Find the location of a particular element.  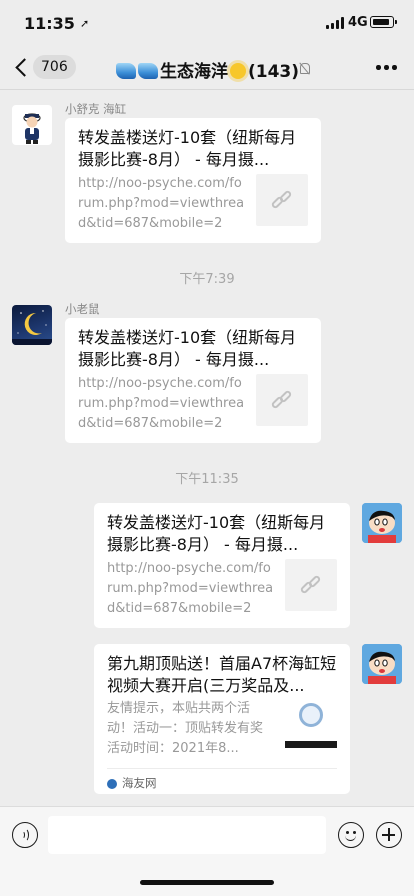

chat-header: 706 生态海洋 (143) is located at coordinates (207, 68).